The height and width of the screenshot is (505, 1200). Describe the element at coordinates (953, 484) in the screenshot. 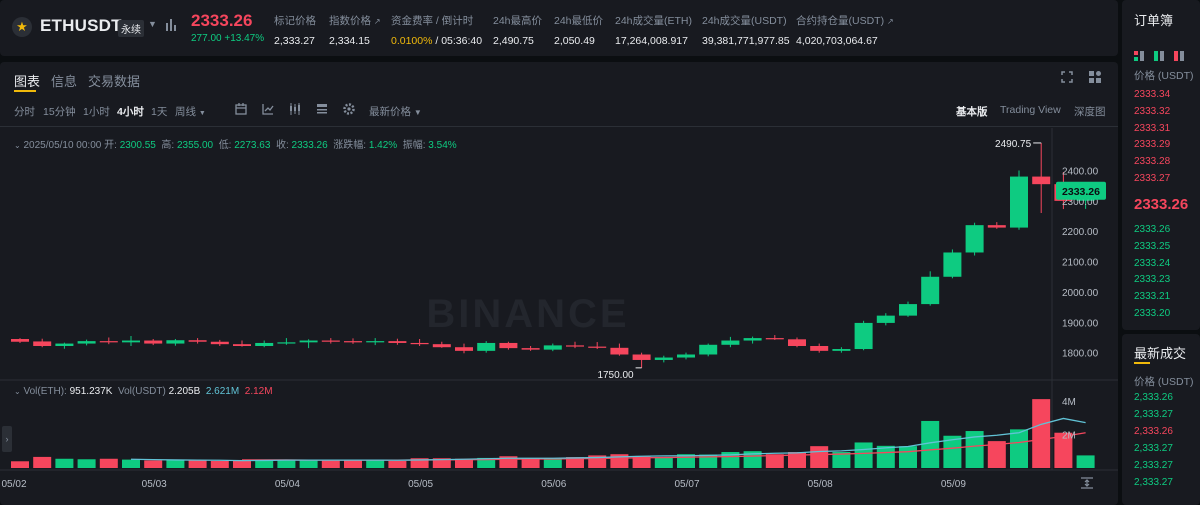

I see `date-tick-label: 05/09` at that location.